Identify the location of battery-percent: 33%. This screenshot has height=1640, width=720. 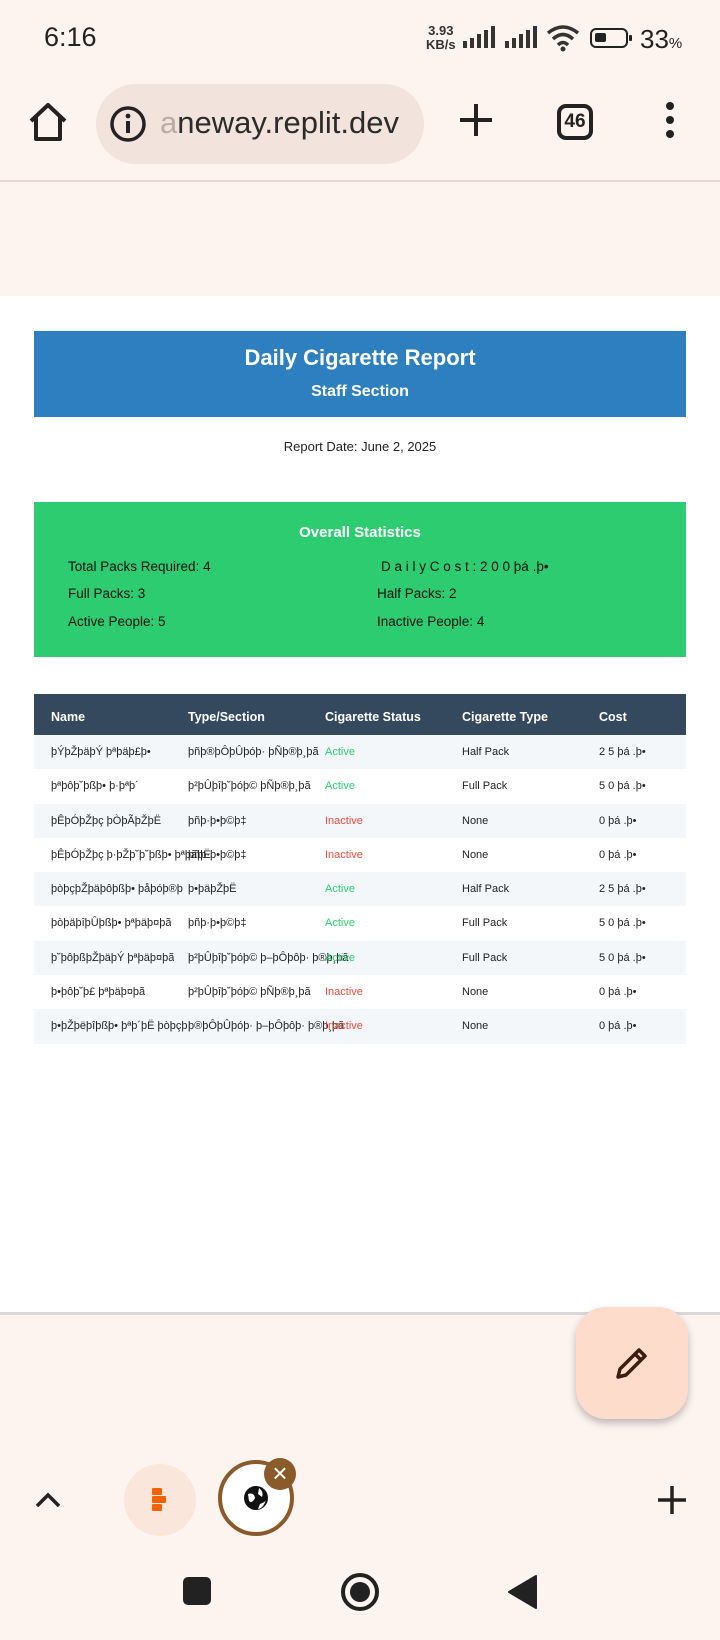
(661, 39).